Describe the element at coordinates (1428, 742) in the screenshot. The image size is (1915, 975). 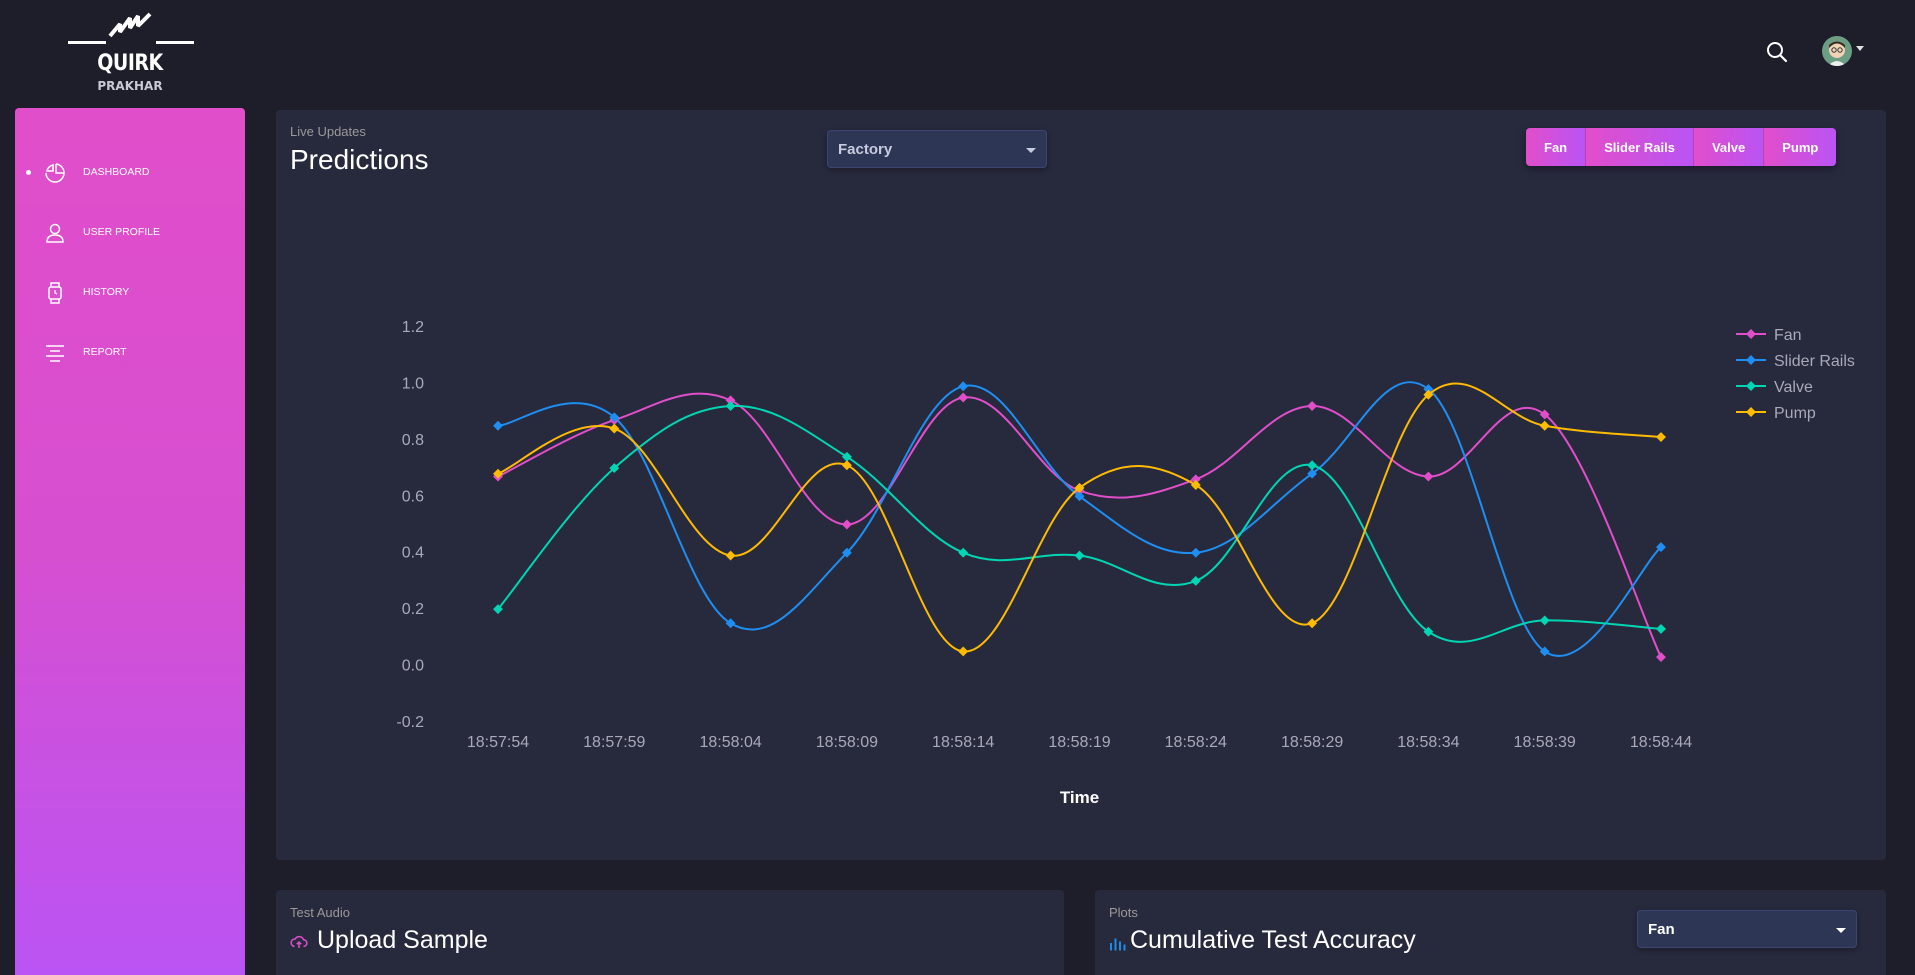
I see `x-tick-label: 18:58:34` at that location.